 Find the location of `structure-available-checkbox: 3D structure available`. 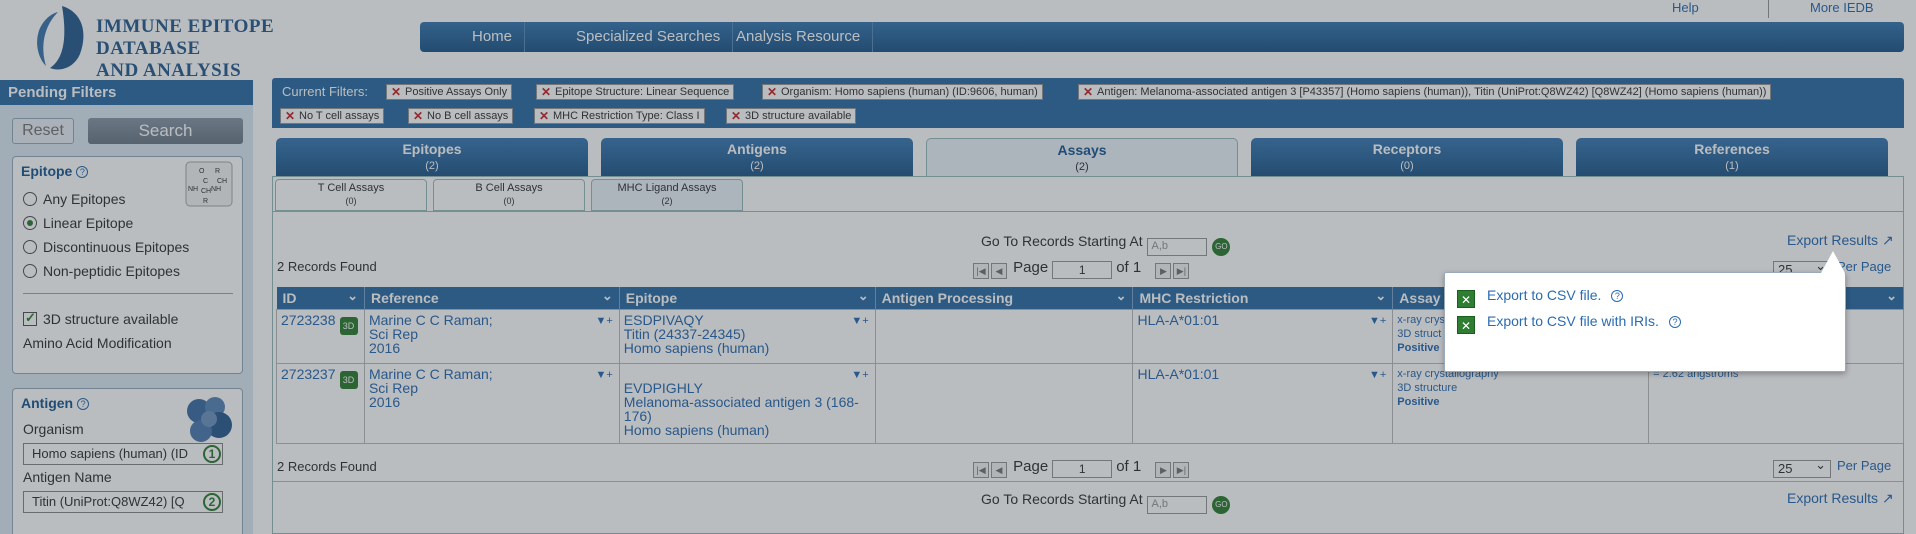

structure-available-checkbox: 3D structure available is located at coordinates (100, 318).